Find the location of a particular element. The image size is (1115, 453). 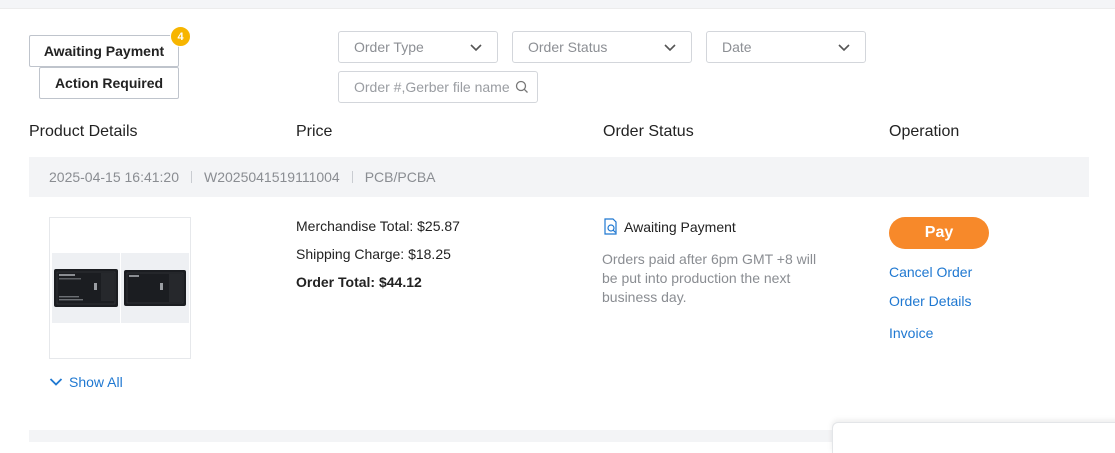

order-search-box is located at coordinates (438, 87).